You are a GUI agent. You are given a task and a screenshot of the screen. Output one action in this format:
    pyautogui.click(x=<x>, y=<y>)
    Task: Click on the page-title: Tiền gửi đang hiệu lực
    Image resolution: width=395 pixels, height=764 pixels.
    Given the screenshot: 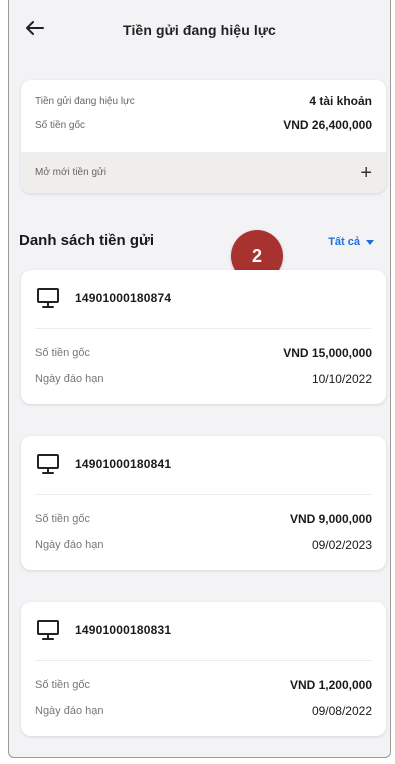 What is the action you would take?
    pyautogui.click(x=199, y=30)
    